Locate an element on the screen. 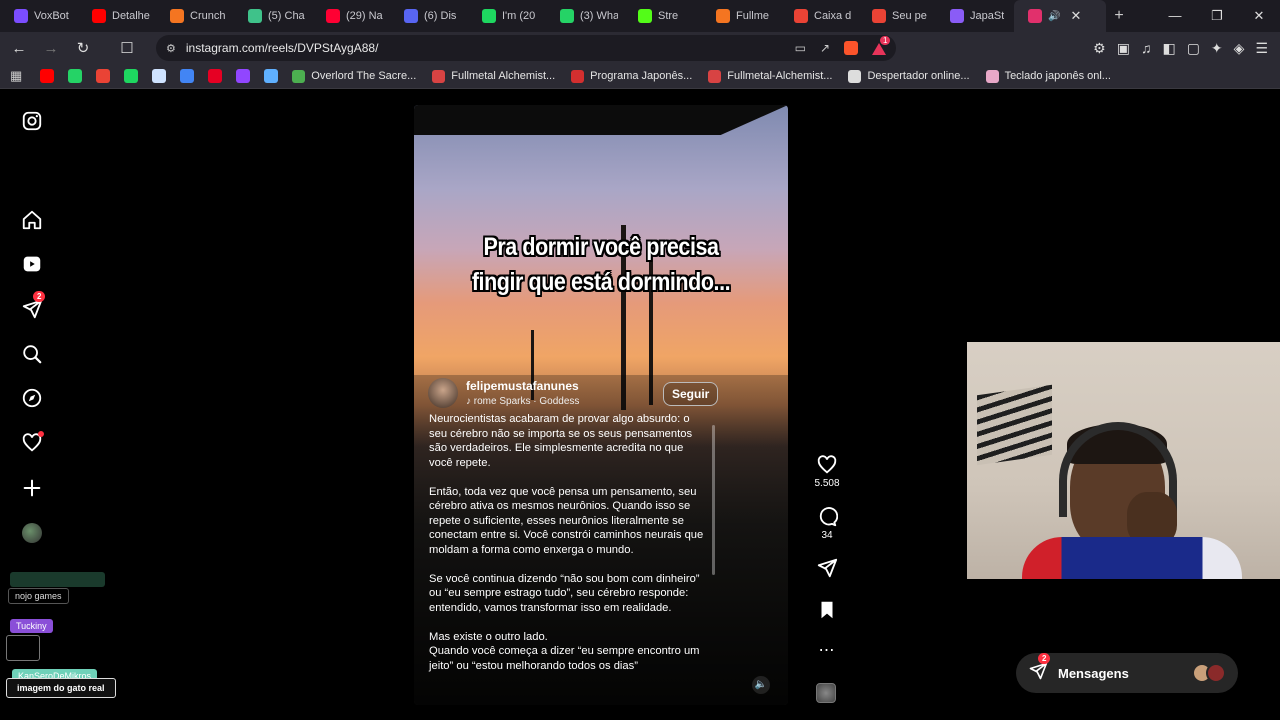 The height and width of the screenshot is (720, 1280). sidebar-icon: ◧ is located at coordinates (1168, 48).